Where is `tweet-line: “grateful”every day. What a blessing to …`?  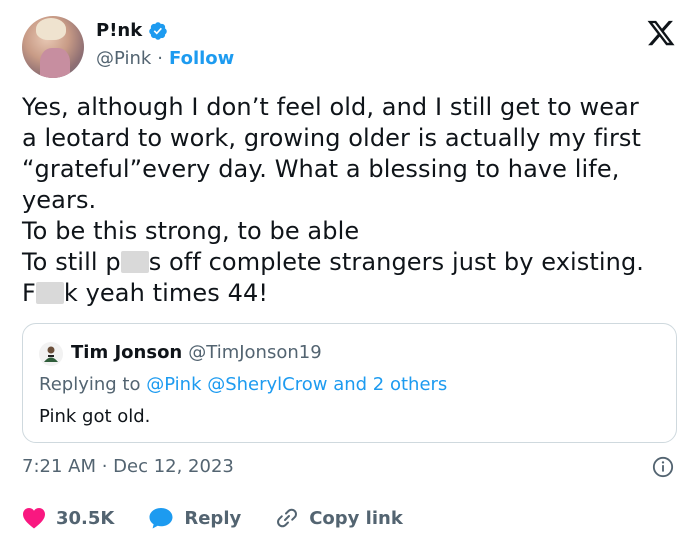 tweet-line: “grateful”every day. What a blessing to … is located at coordinates (321, 169).